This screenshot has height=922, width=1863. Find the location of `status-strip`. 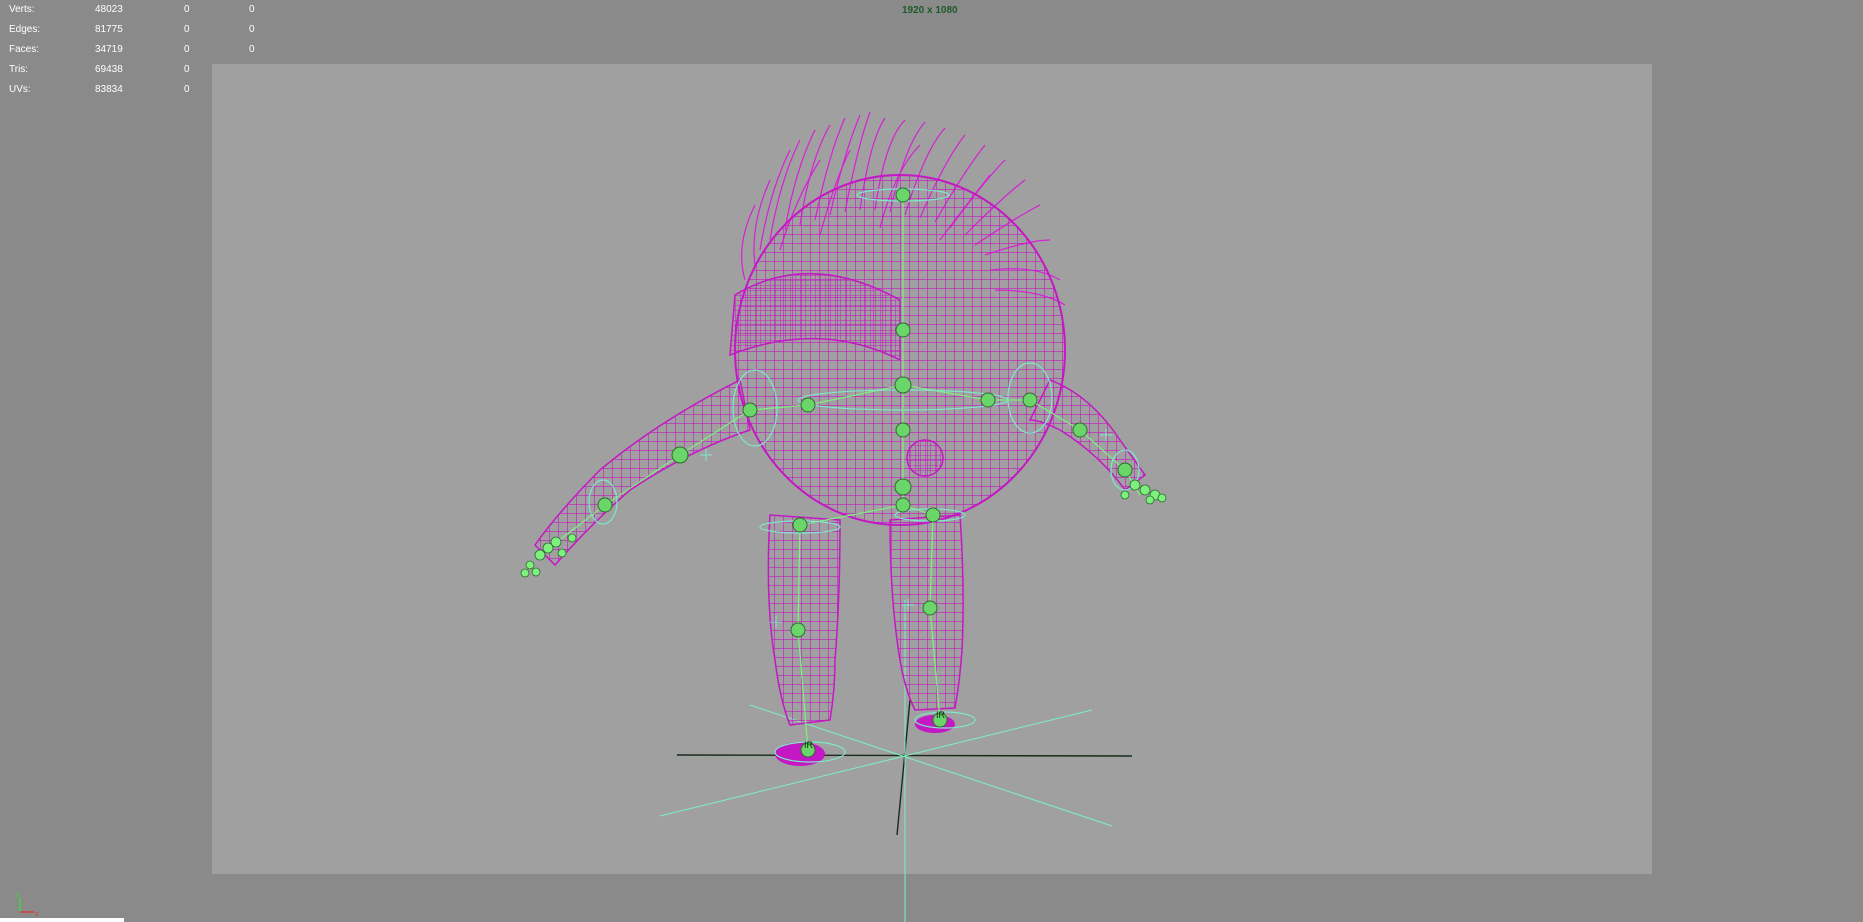

status-strip is located at coordinates (62, 920).